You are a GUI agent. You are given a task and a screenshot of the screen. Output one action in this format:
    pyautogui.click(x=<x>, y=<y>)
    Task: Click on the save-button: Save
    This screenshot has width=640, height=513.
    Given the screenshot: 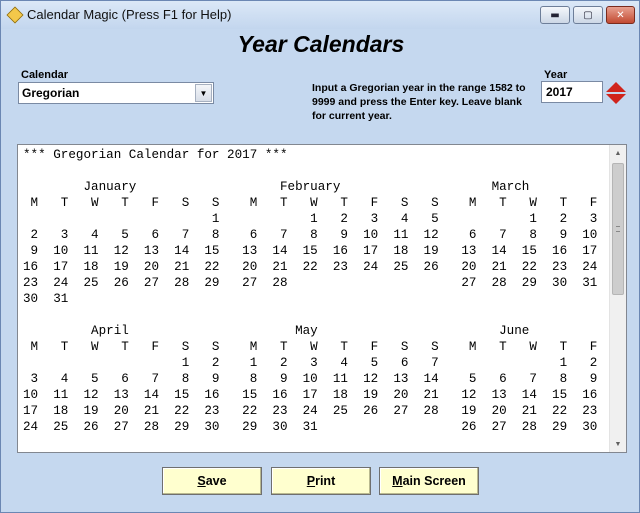 What is the action you would take?
    pyautogui.click(x=212, y=481)
    